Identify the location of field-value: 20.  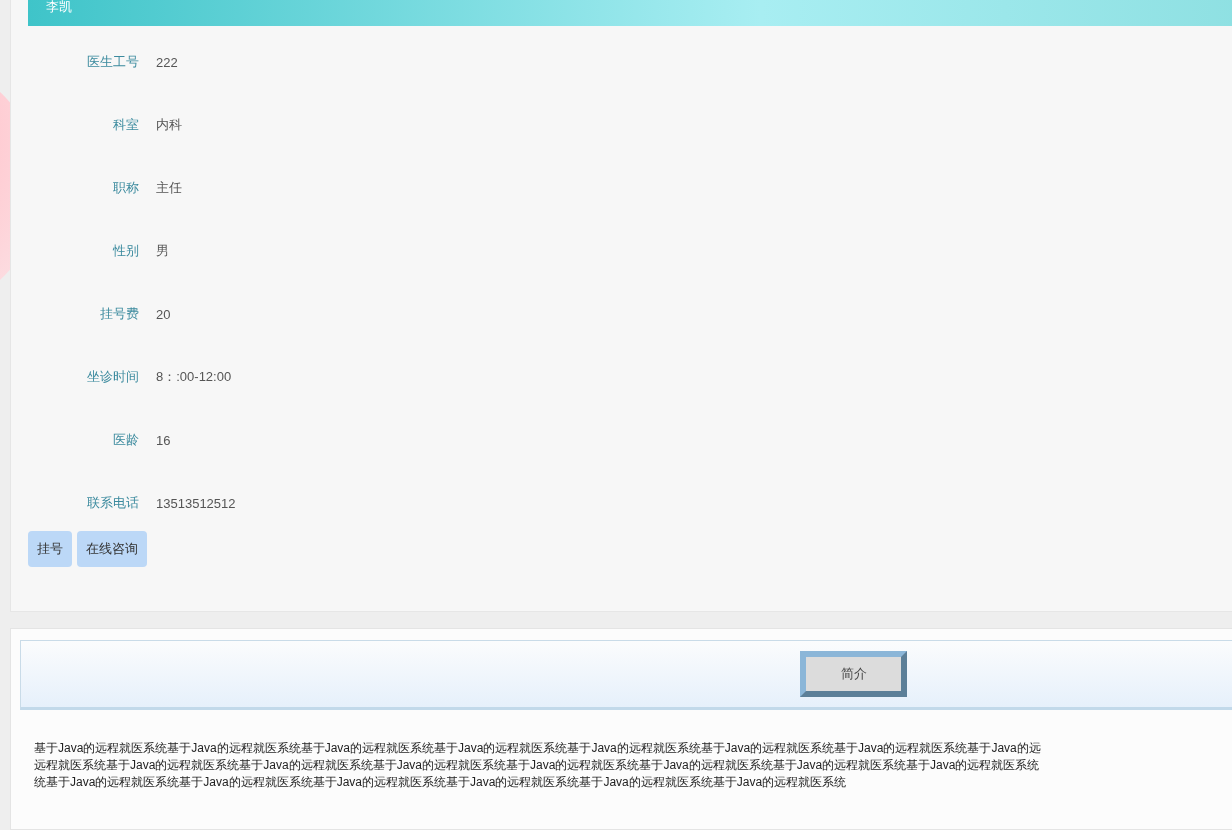
(163, 314).